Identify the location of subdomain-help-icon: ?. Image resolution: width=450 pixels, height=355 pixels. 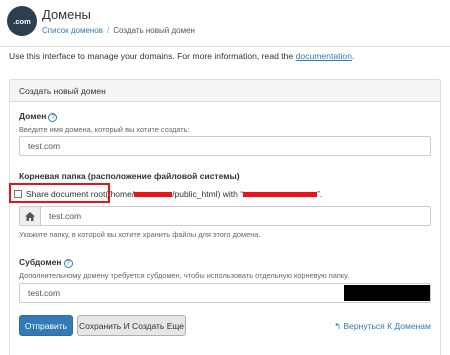
(68, 263).